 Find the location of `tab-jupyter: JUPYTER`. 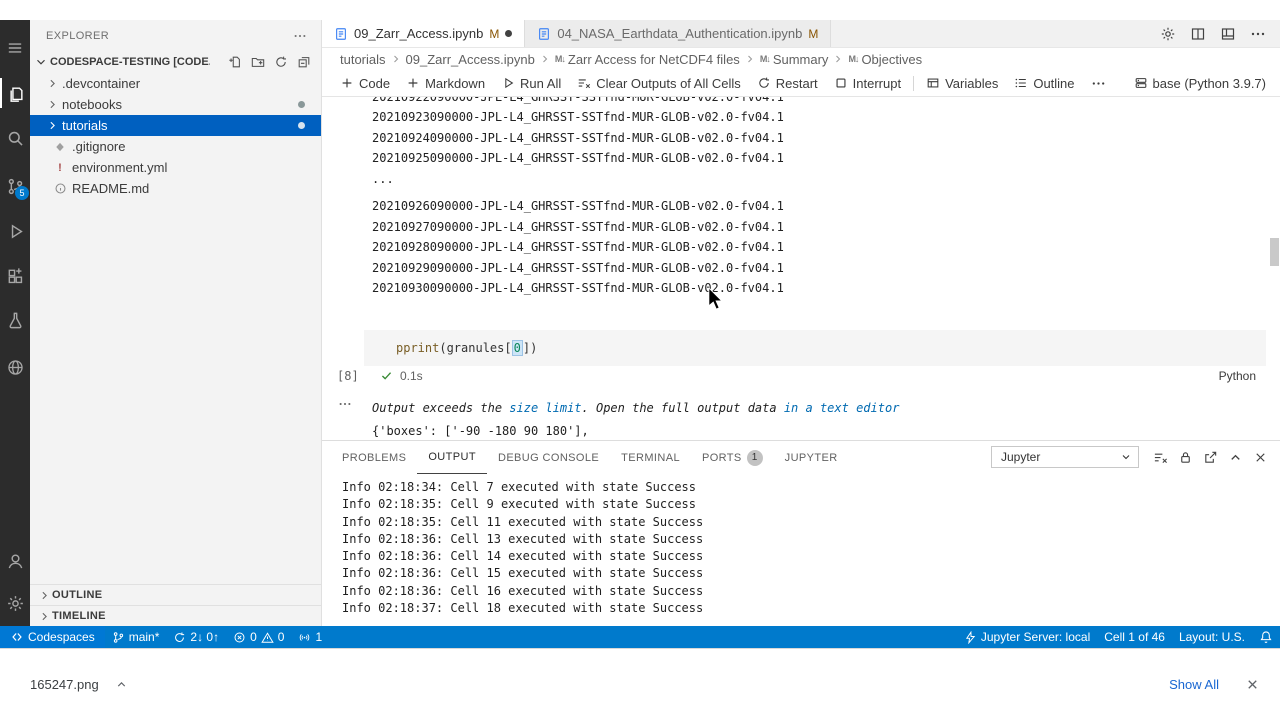

tab-jupyter: JUPYTER is located at coordinates (811, 457).